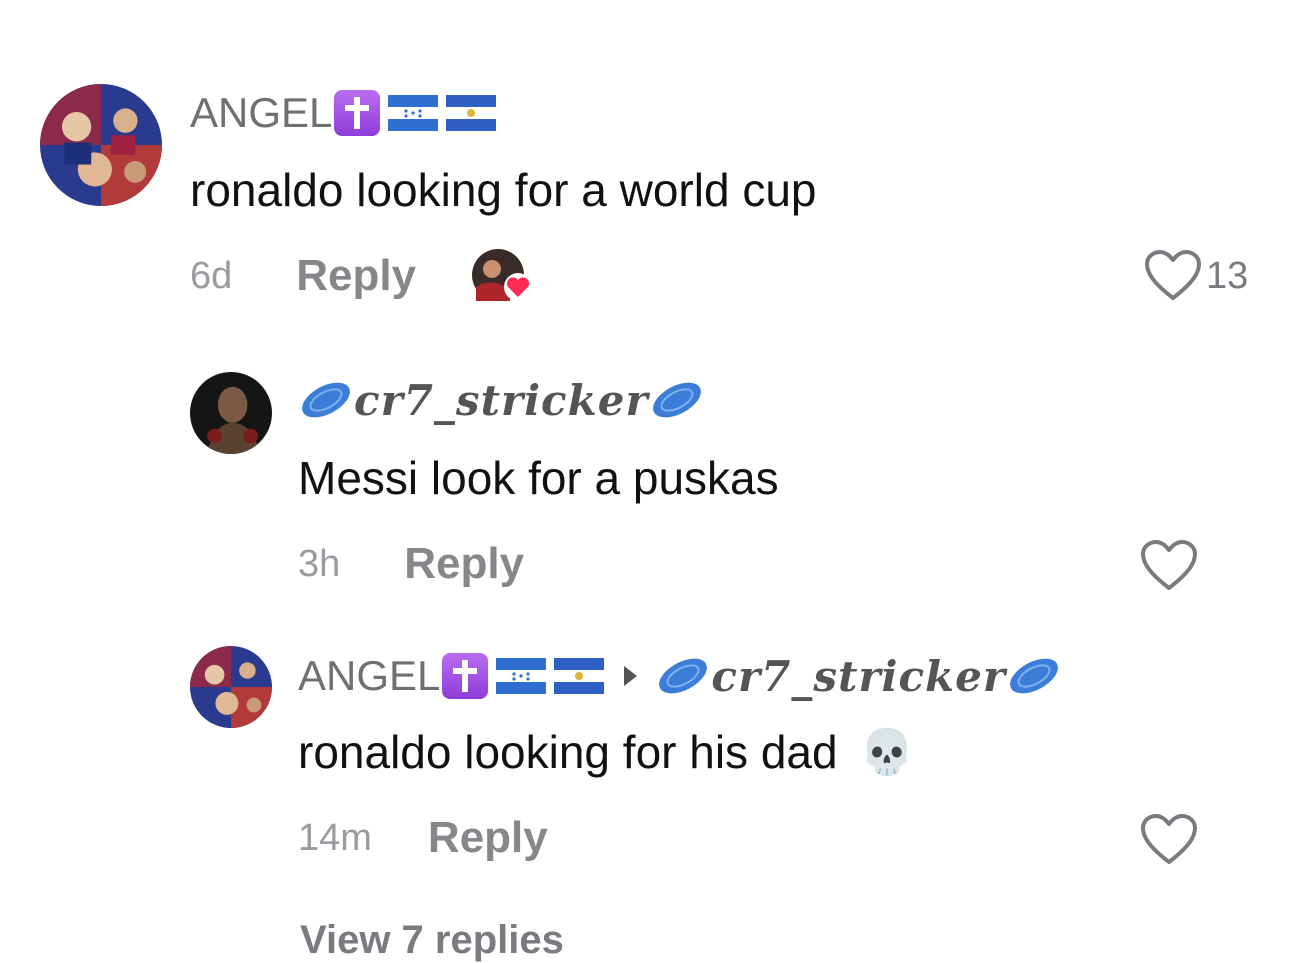  What do you see at coordinates (335, 837) in the screenshot?
I see `comment-time: 14m` at bounding box center [335, 837].